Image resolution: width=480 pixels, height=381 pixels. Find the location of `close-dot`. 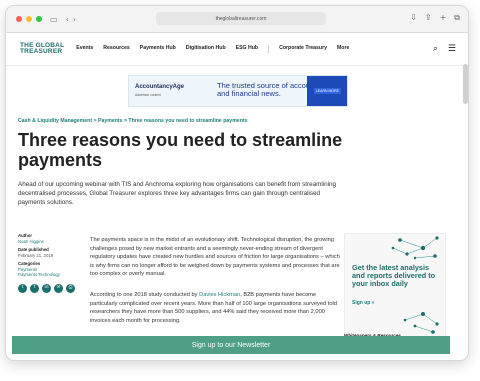

close-dot is located at coordinates (19, 19).